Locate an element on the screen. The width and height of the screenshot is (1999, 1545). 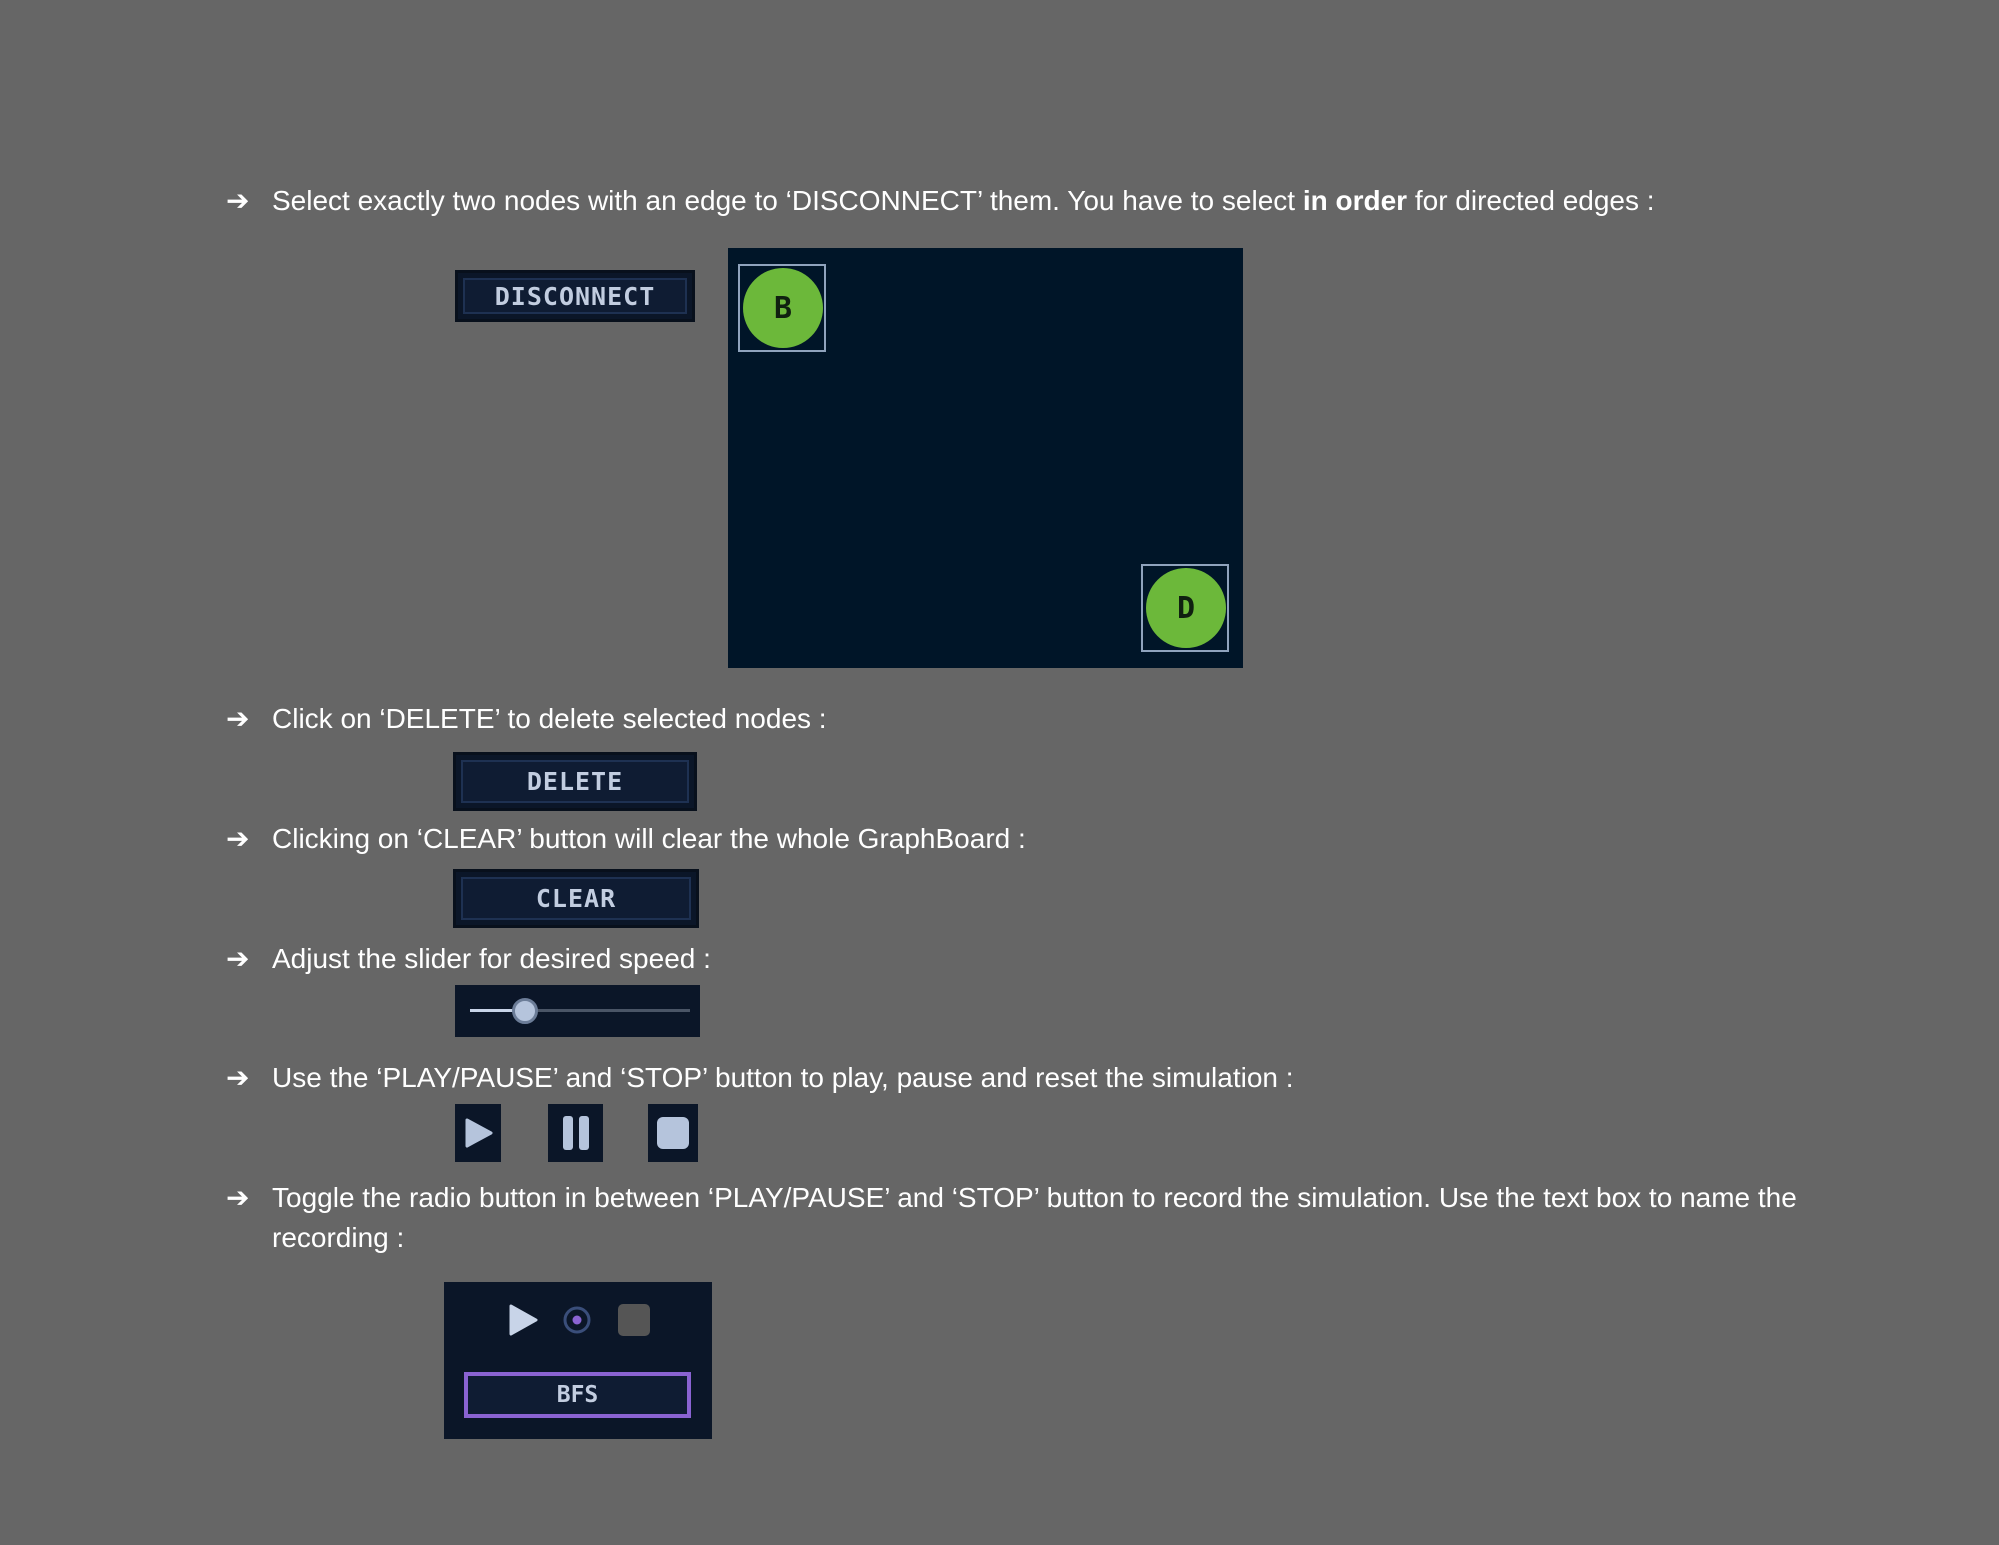
graph-node-b: B is located at coordinates (783, 308).